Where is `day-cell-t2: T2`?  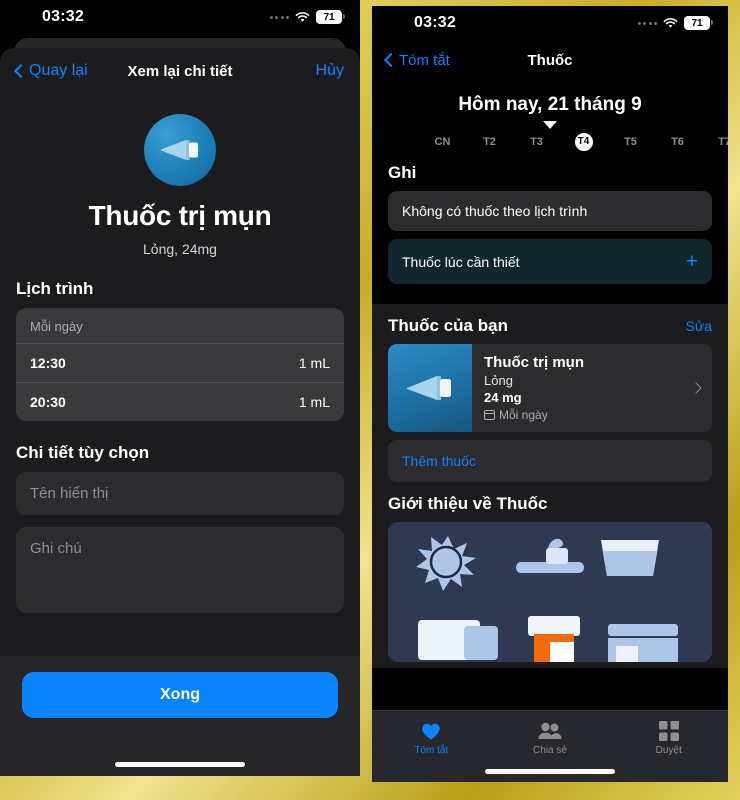
day-cell-t2: T2 is located at coordinates (489, 142).